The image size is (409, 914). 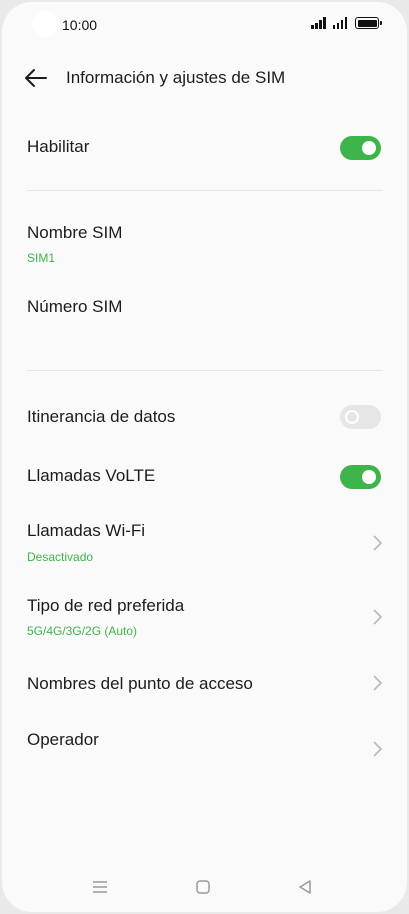 I want to click on setting-numero-sim: Número SIM, so click(x=204, y=312).